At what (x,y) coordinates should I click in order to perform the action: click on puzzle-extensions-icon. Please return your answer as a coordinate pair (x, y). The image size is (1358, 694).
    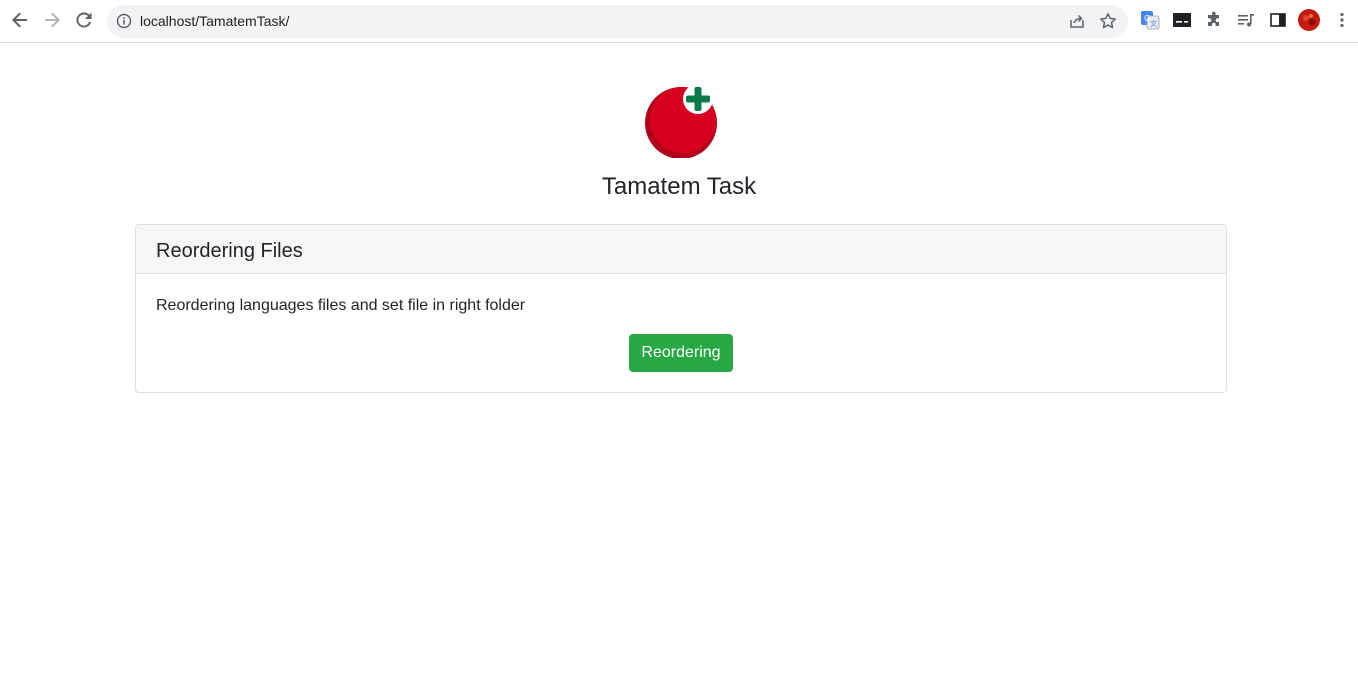
    Looking at the image, I should click on (1214, 20).